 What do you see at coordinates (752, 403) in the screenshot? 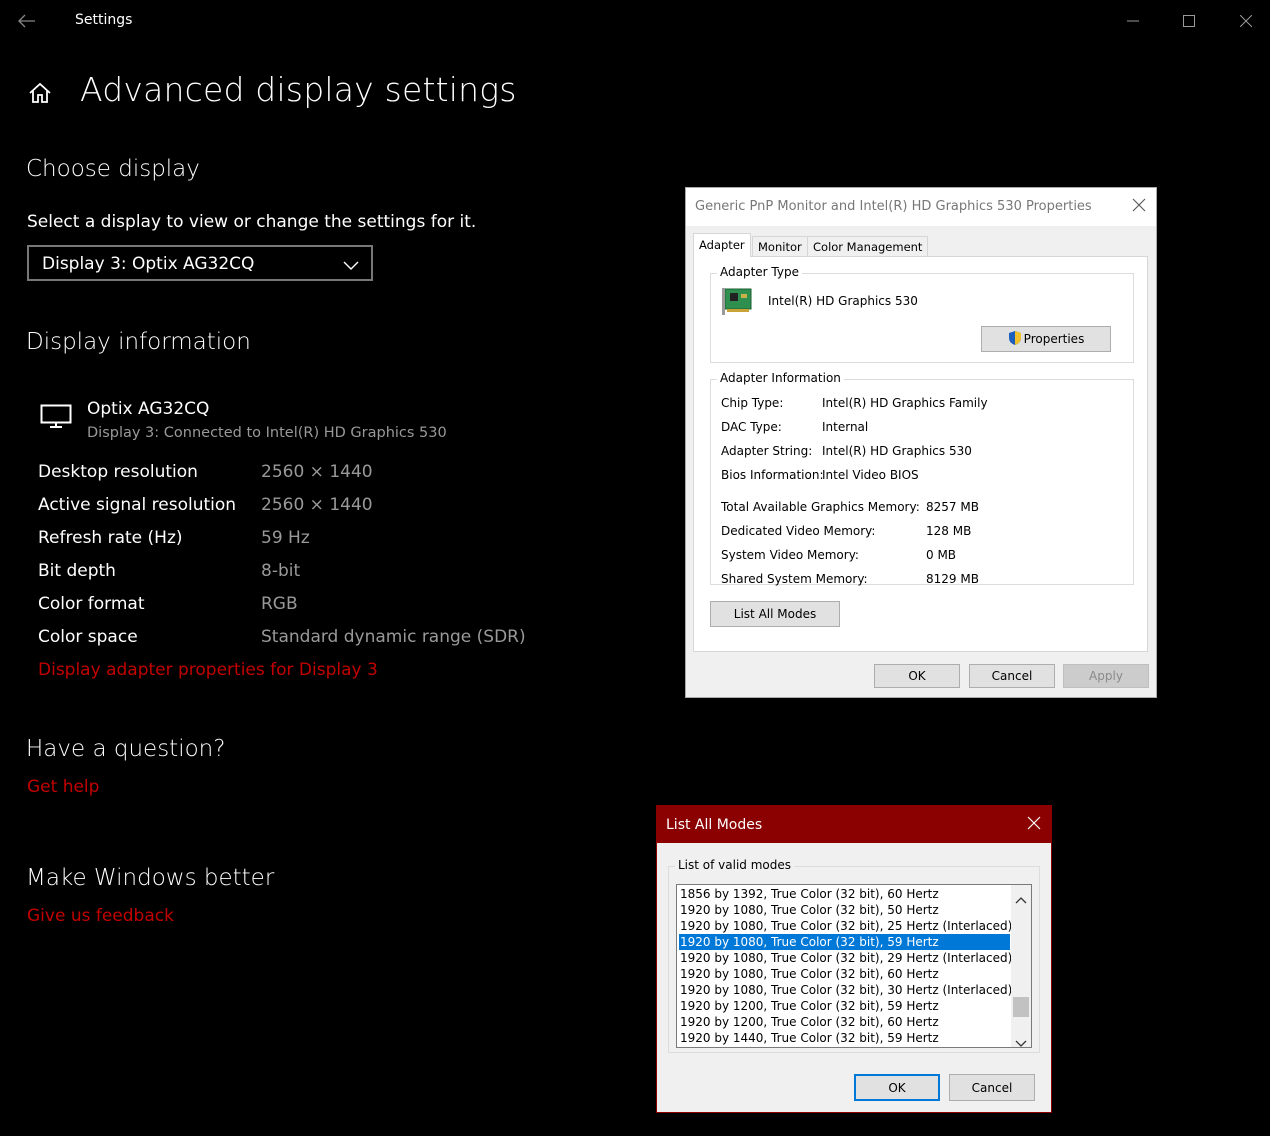
I see `info-label: Chip Type:` at bounding box center [752, 403].